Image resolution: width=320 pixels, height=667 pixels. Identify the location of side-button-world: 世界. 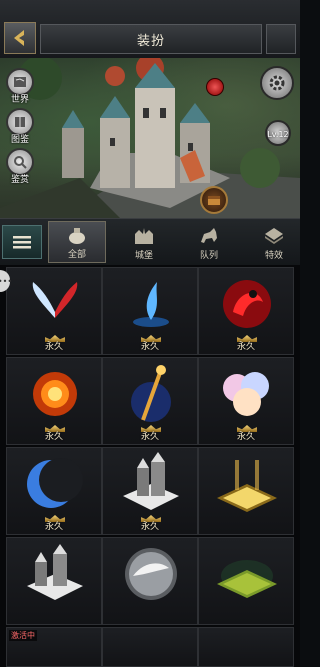
(20, 87).